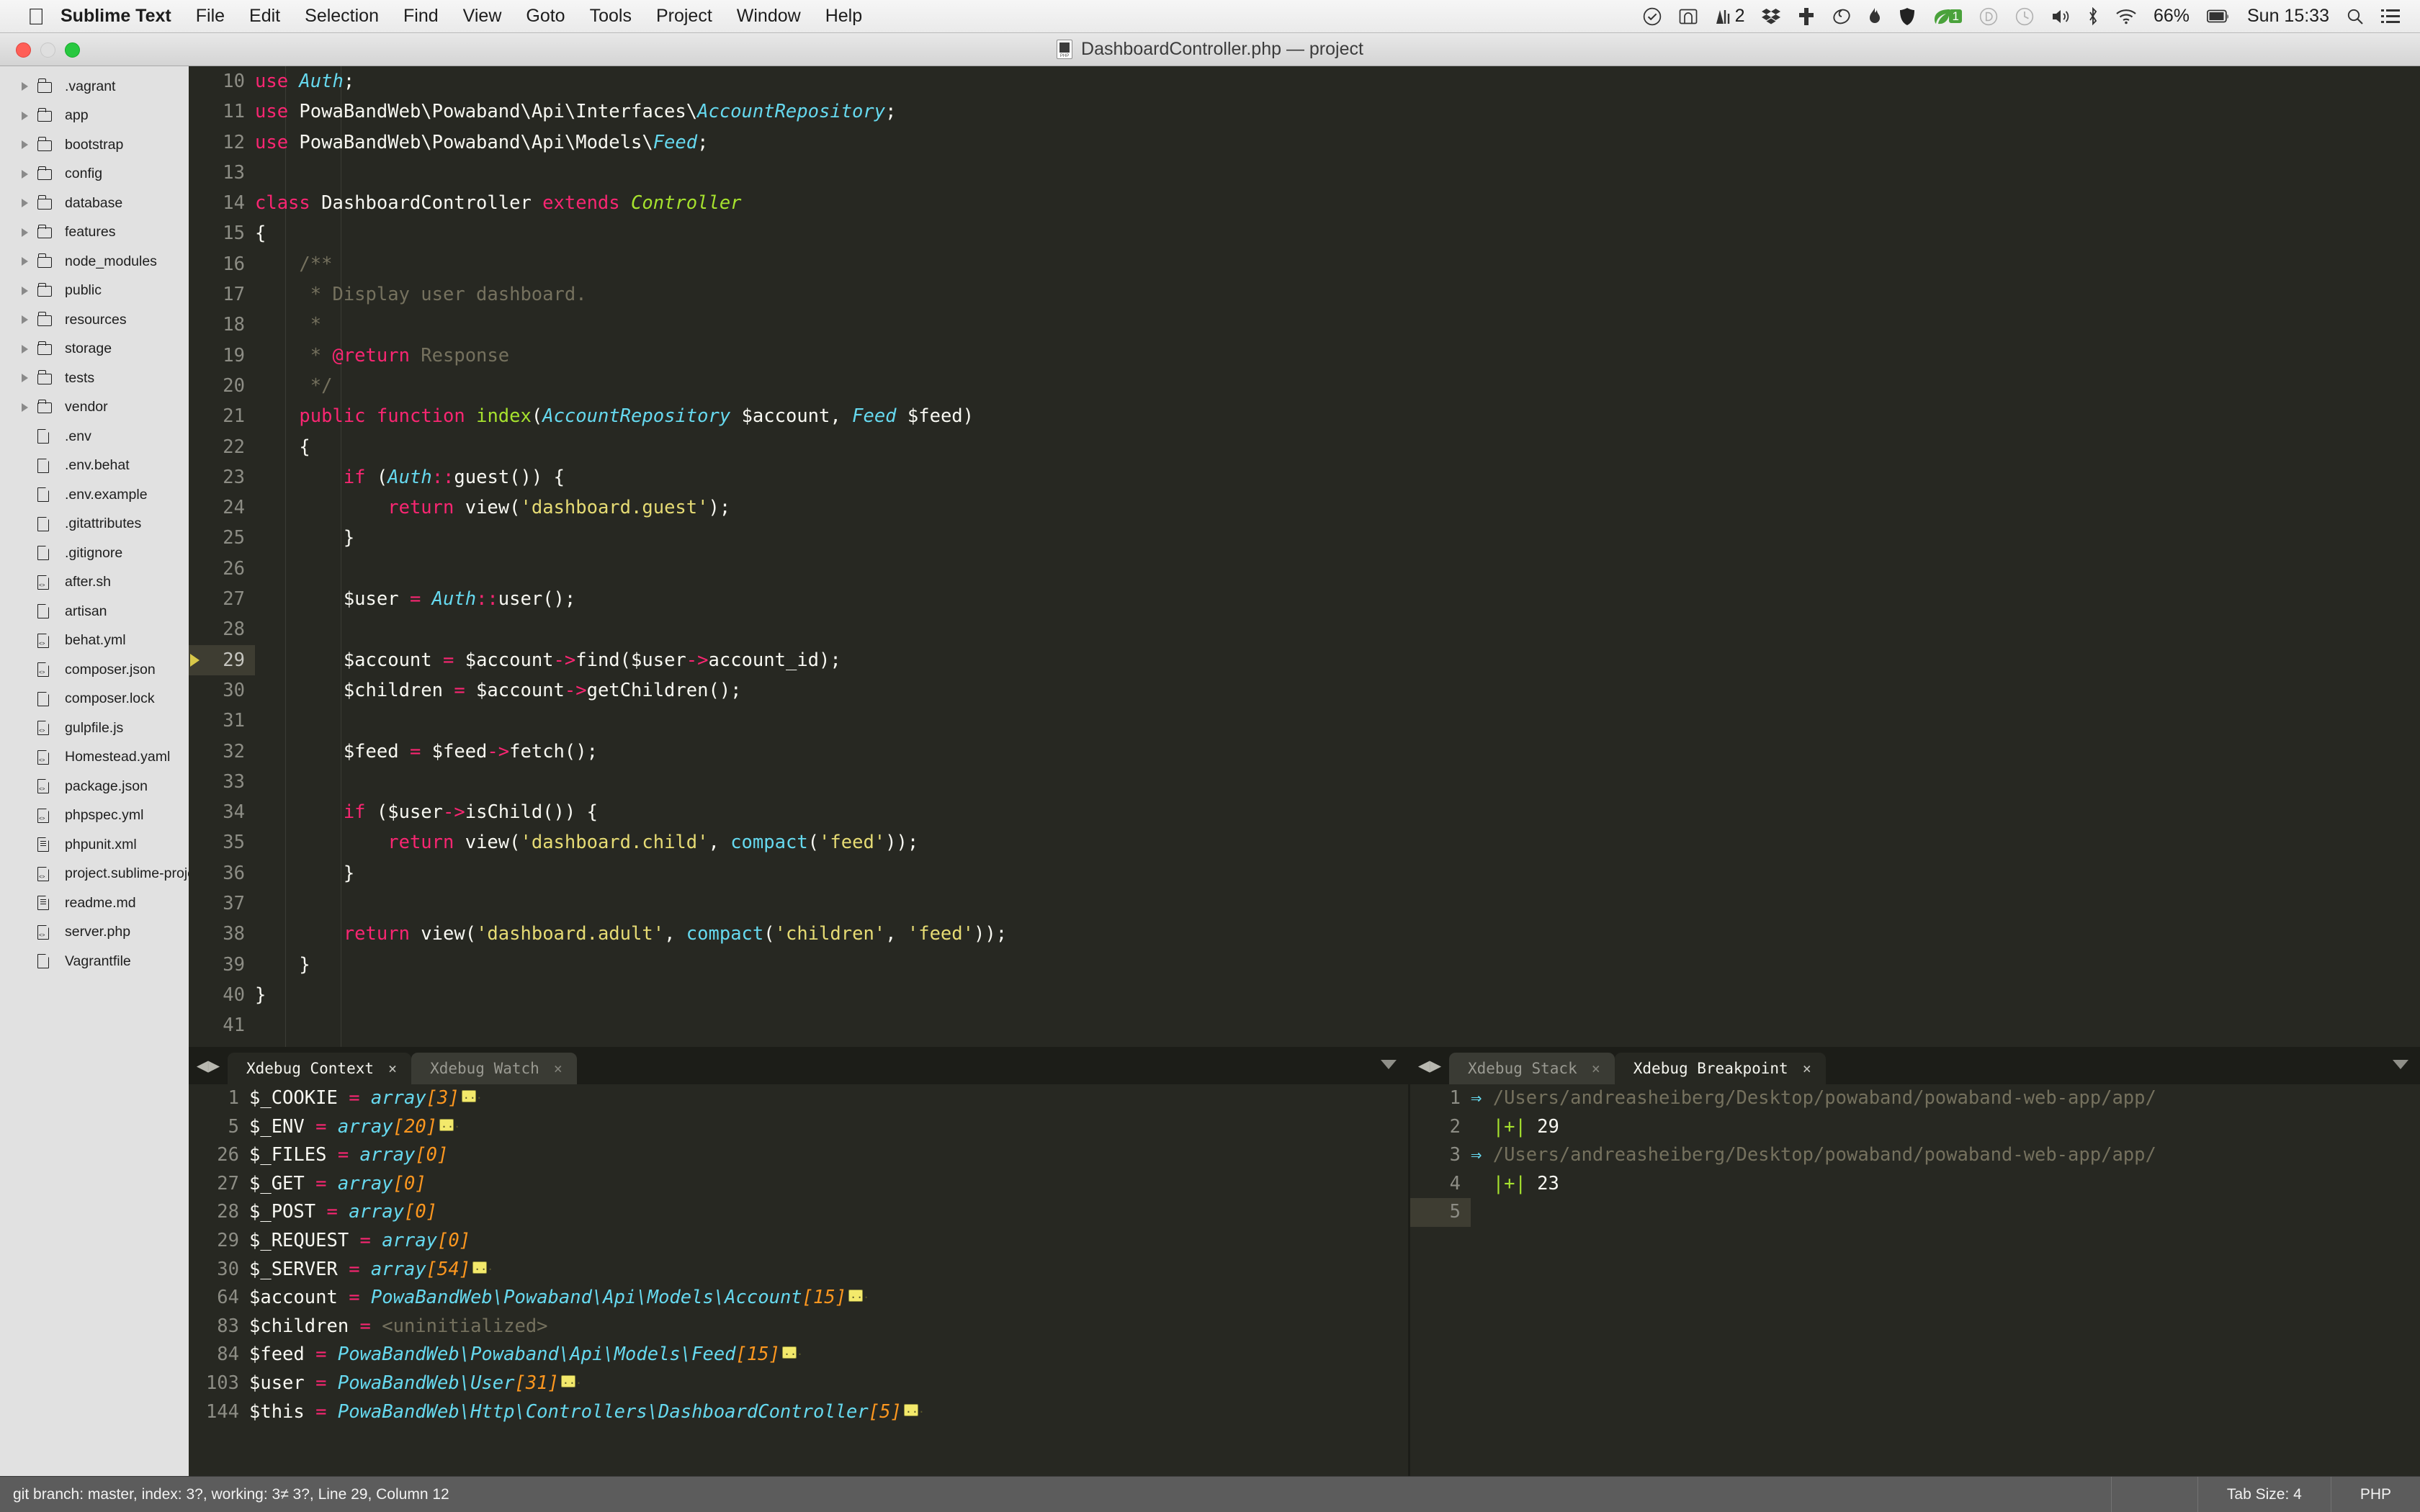 The image size is (2420, 1512). What do you see at coordinates (545, 16) in the screenshot?
I see `menu-goto: Goto` at bounding box center [545, 16].